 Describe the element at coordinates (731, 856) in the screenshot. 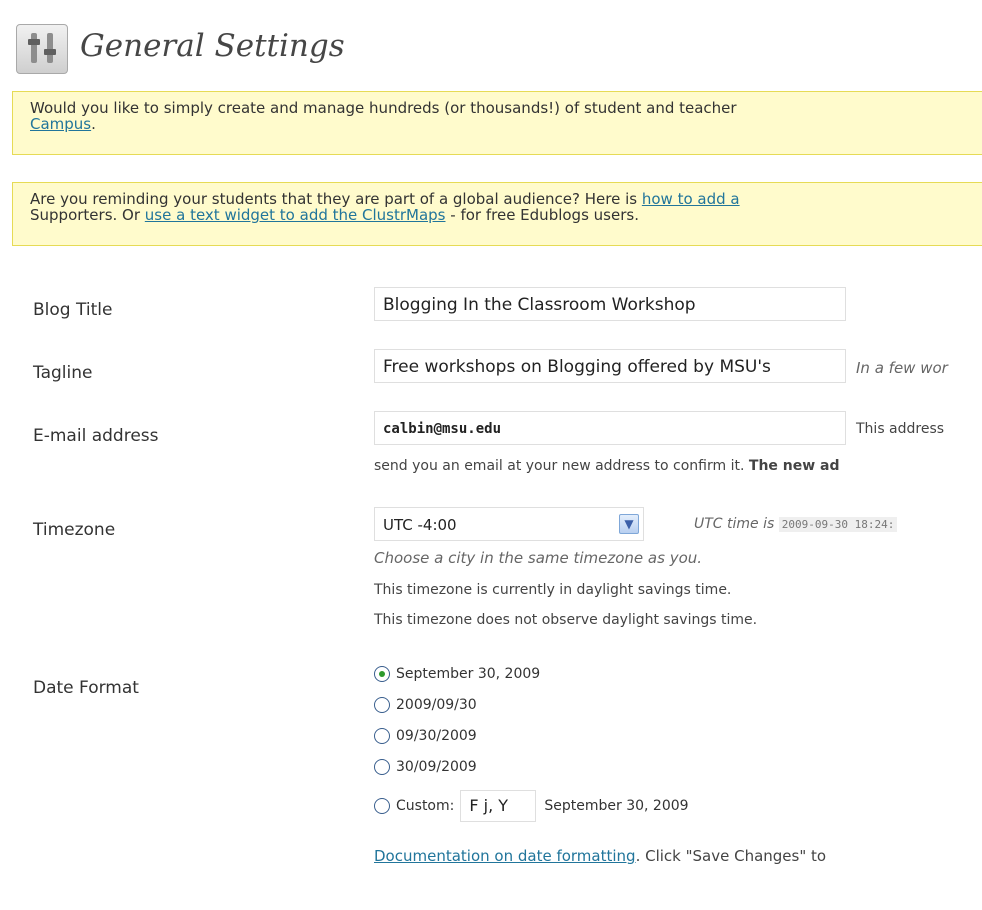

I see `date-doc-after: . Click "Save Changes" to` at that location.